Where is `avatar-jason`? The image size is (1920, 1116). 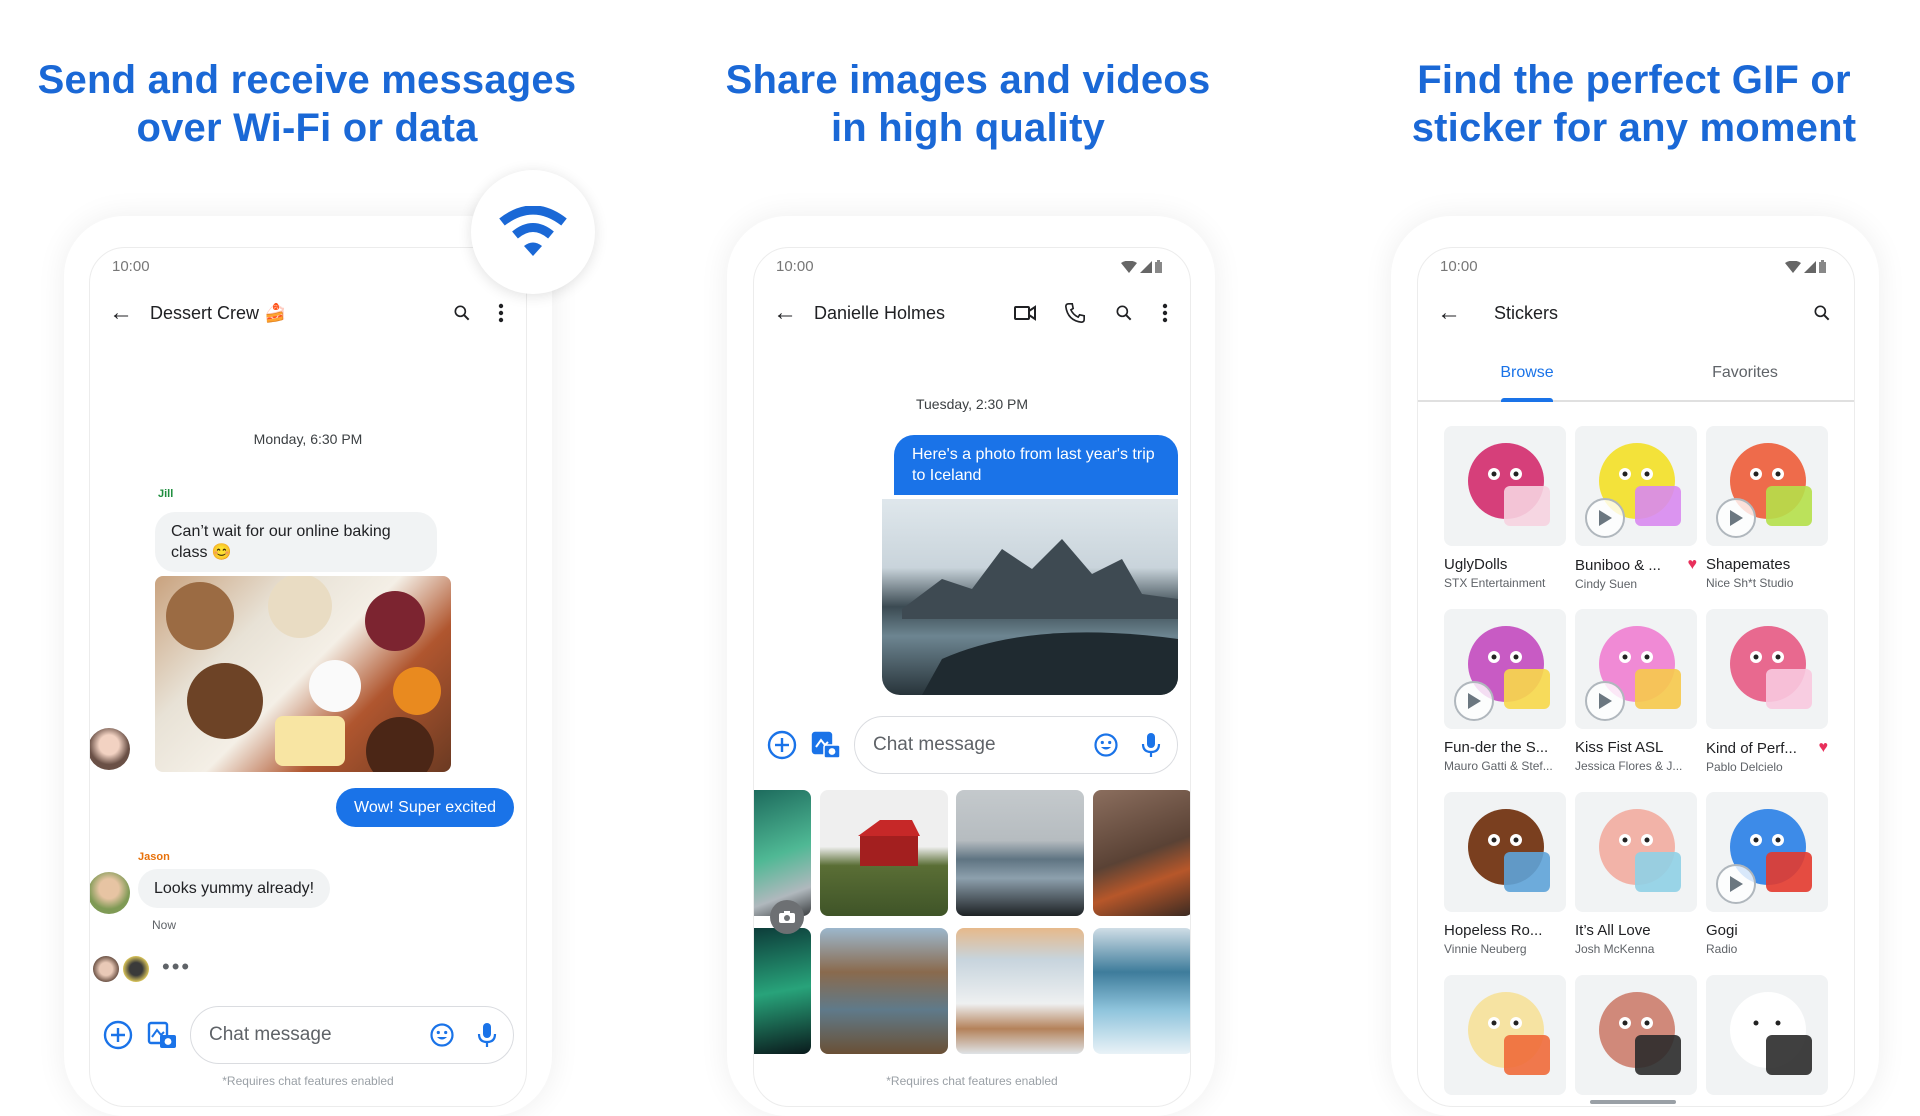
avatar-jason is located at coordinates (110, 893).